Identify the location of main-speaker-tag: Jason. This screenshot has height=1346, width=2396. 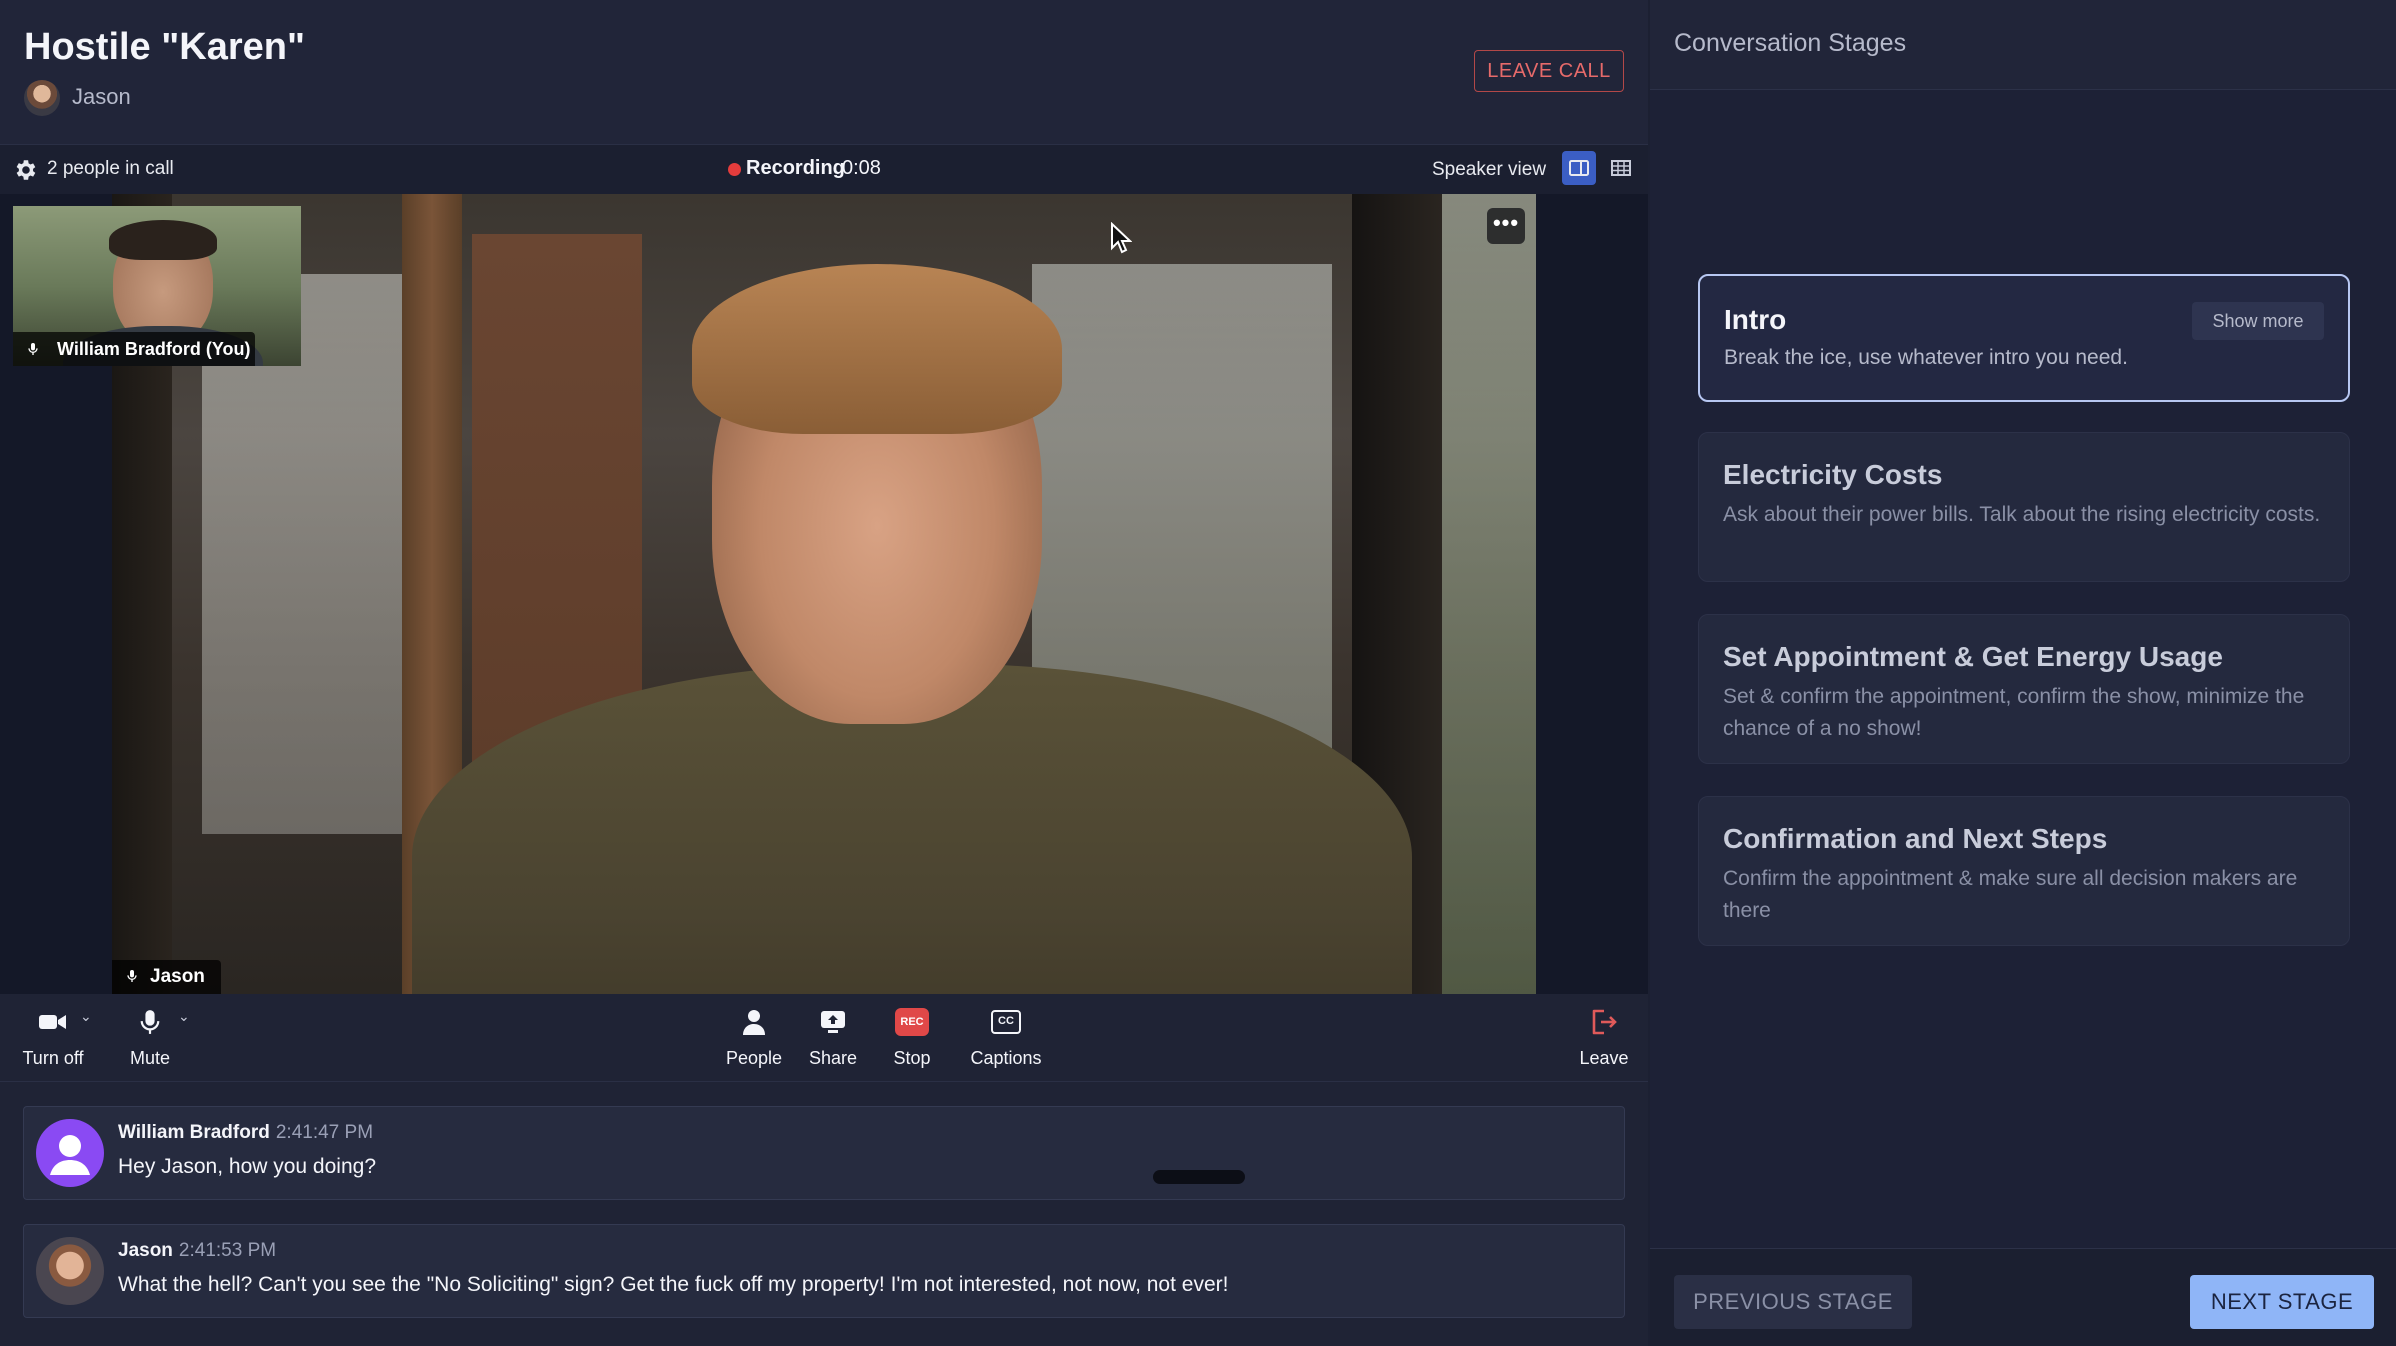
(166, 977).